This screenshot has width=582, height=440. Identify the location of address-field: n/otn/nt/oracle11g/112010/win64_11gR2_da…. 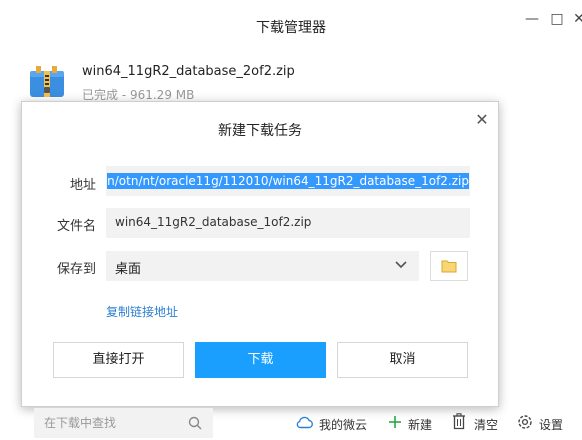
(288, 181).